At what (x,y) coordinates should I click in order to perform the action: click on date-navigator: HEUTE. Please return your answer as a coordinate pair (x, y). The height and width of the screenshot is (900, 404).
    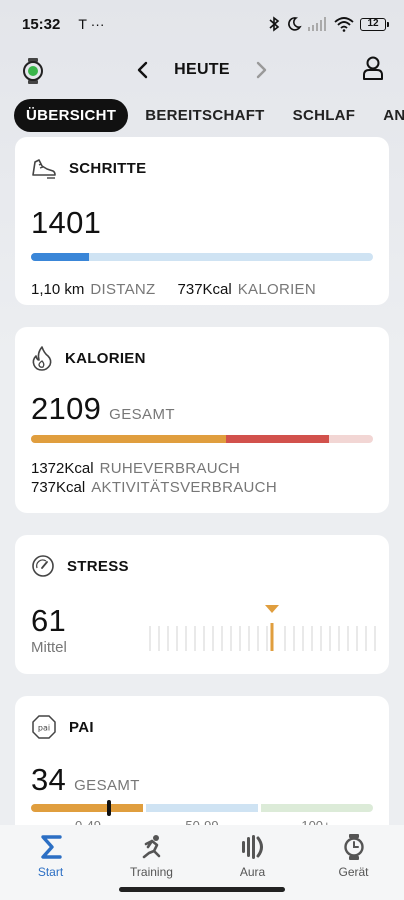
    Looking at the image, I should click on (202, 70).